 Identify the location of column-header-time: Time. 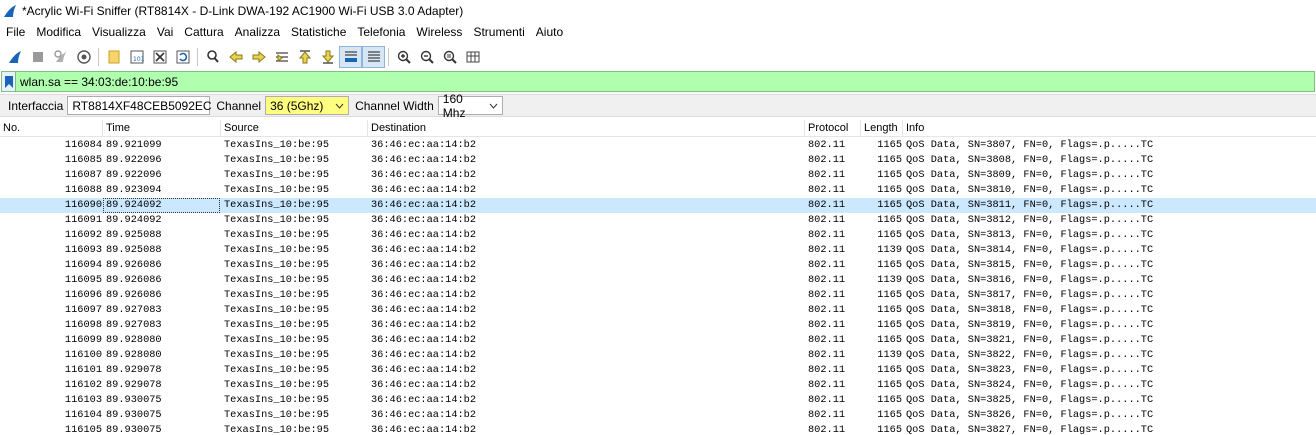
(162, 128).